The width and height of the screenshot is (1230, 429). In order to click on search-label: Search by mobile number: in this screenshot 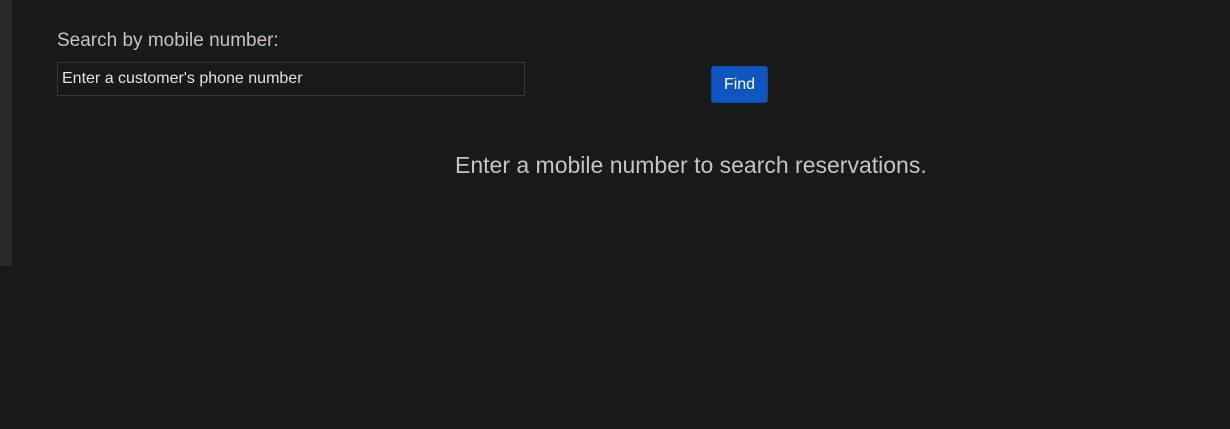, I will do `click(168, 40)`.